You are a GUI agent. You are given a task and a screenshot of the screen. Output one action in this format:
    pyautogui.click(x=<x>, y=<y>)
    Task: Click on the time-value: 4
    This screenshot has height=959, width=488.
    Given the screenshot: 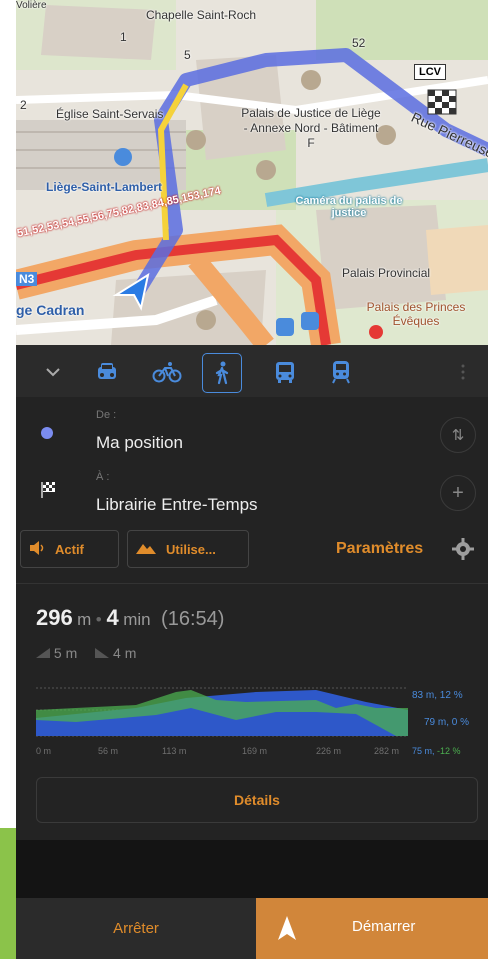 What is the action you would take?
    pyautogui.click(x=112, y=617)
    